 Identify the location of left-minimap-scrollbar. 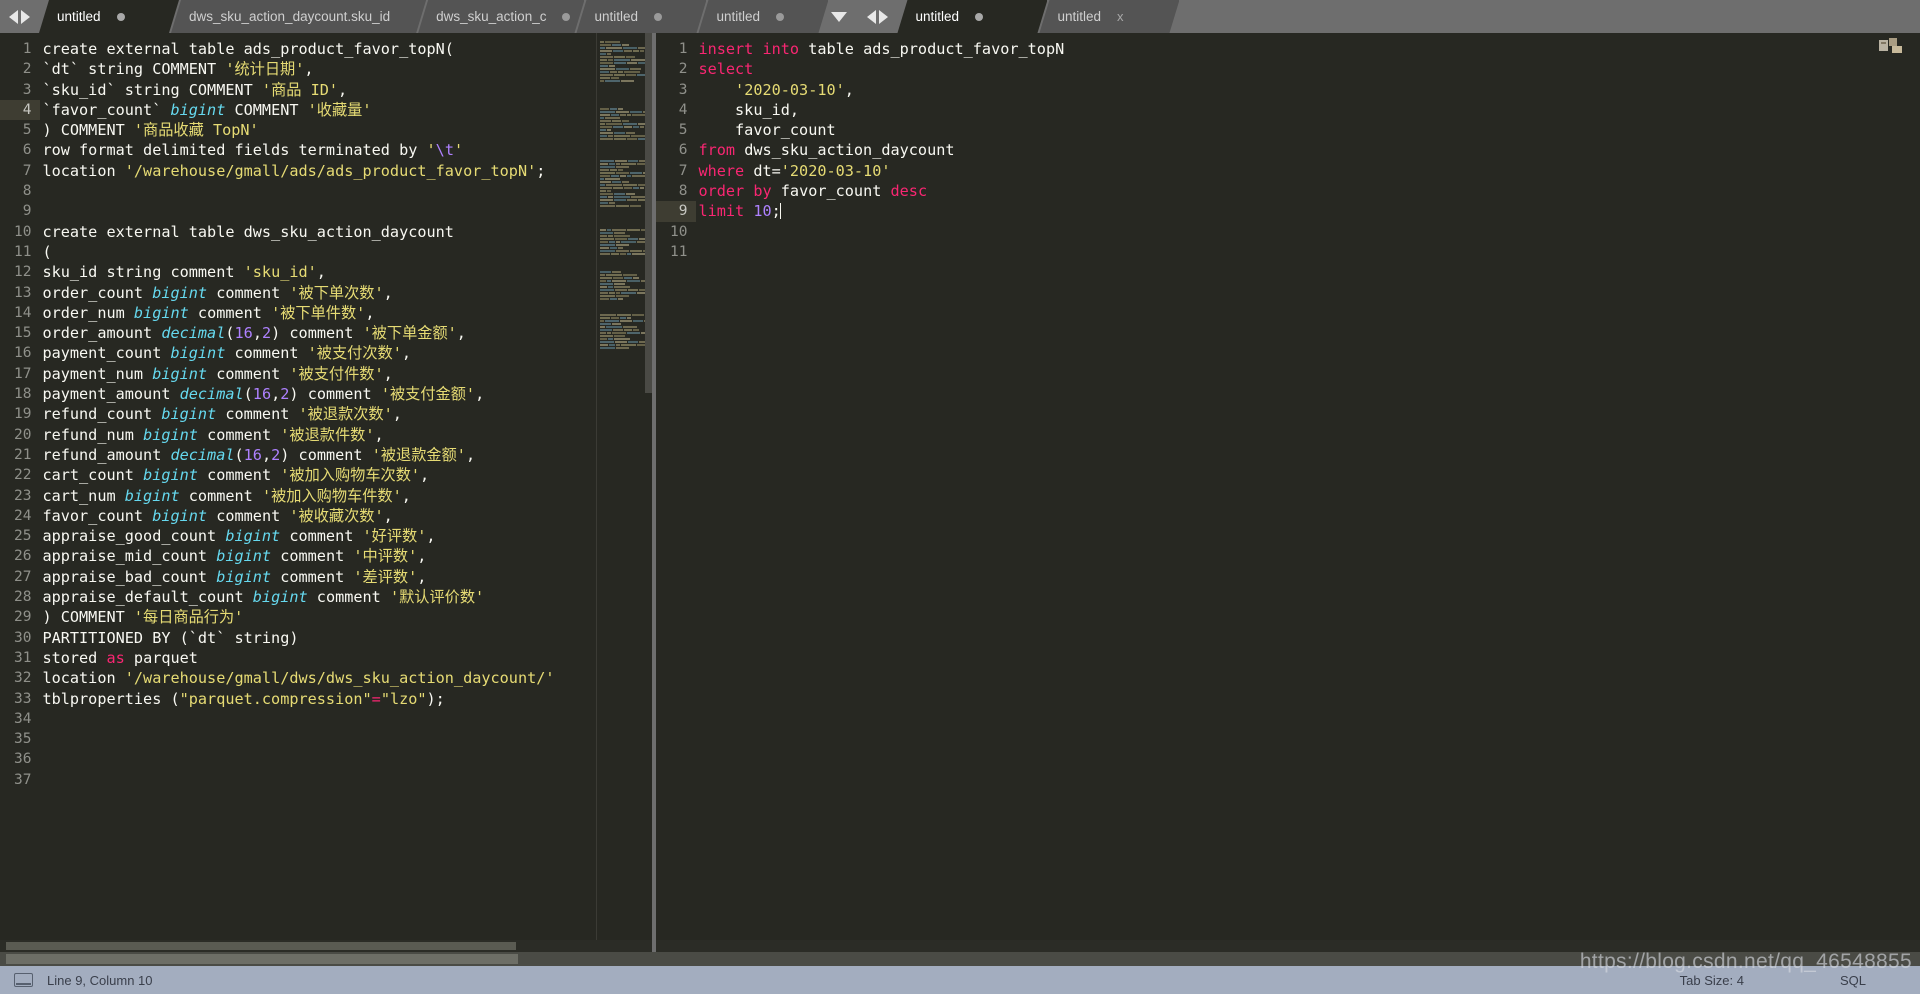
(648, 213).